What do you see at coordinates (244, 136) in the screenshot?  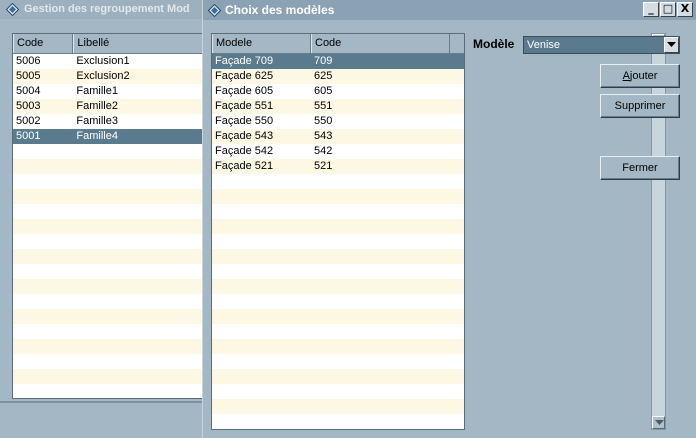 I see `table-cell: Façade 543` at bounding box center [244, 136].